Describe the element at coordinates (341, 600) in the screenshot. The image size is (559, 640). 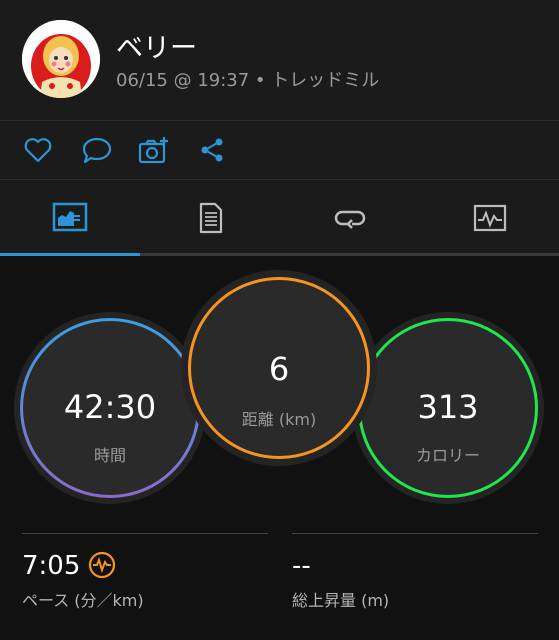
I see `ascent-label: 総上昇量 (m)` at that location.